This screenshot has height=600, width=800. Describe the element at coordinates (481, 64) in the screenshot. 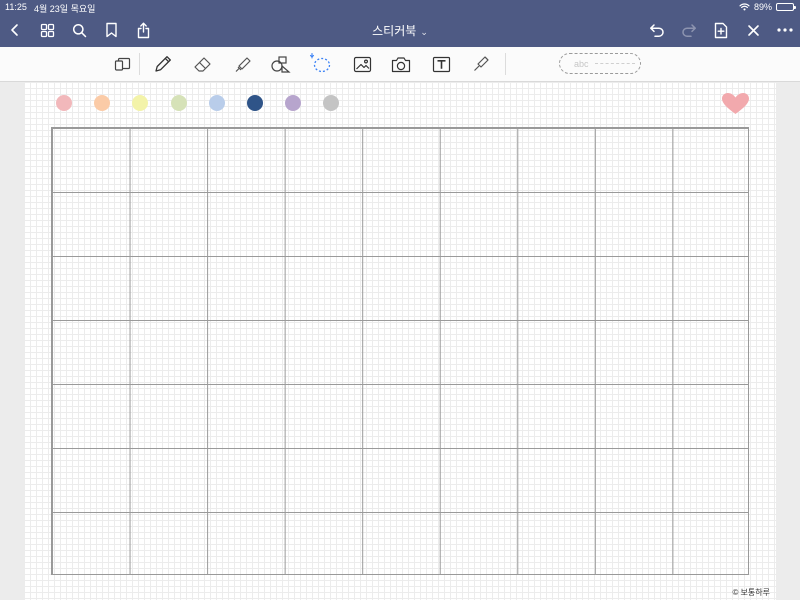

I see `laser-pointer-icon` at that location.